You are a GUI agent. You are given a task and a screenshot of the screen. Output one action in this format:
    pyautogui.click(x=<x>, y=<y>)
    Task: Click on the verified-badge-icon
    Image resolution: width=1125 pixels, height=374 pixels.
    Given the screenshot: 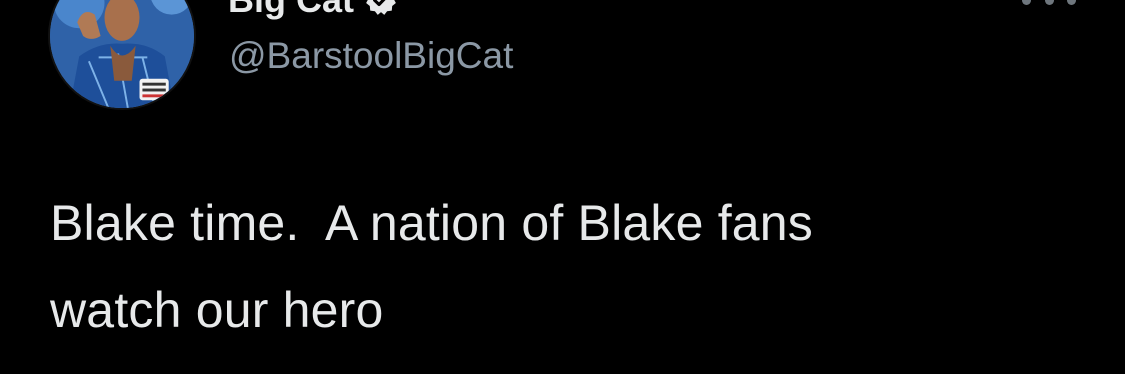 What is the action you would take?
    pyautogui.click(x=381, y=8)
    